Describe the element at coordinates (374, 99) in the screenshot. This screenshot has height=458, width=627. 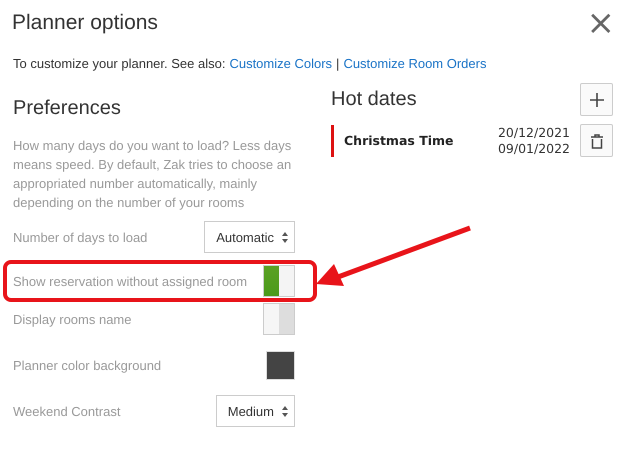
I see `section-heading: Hot dates` at that location.